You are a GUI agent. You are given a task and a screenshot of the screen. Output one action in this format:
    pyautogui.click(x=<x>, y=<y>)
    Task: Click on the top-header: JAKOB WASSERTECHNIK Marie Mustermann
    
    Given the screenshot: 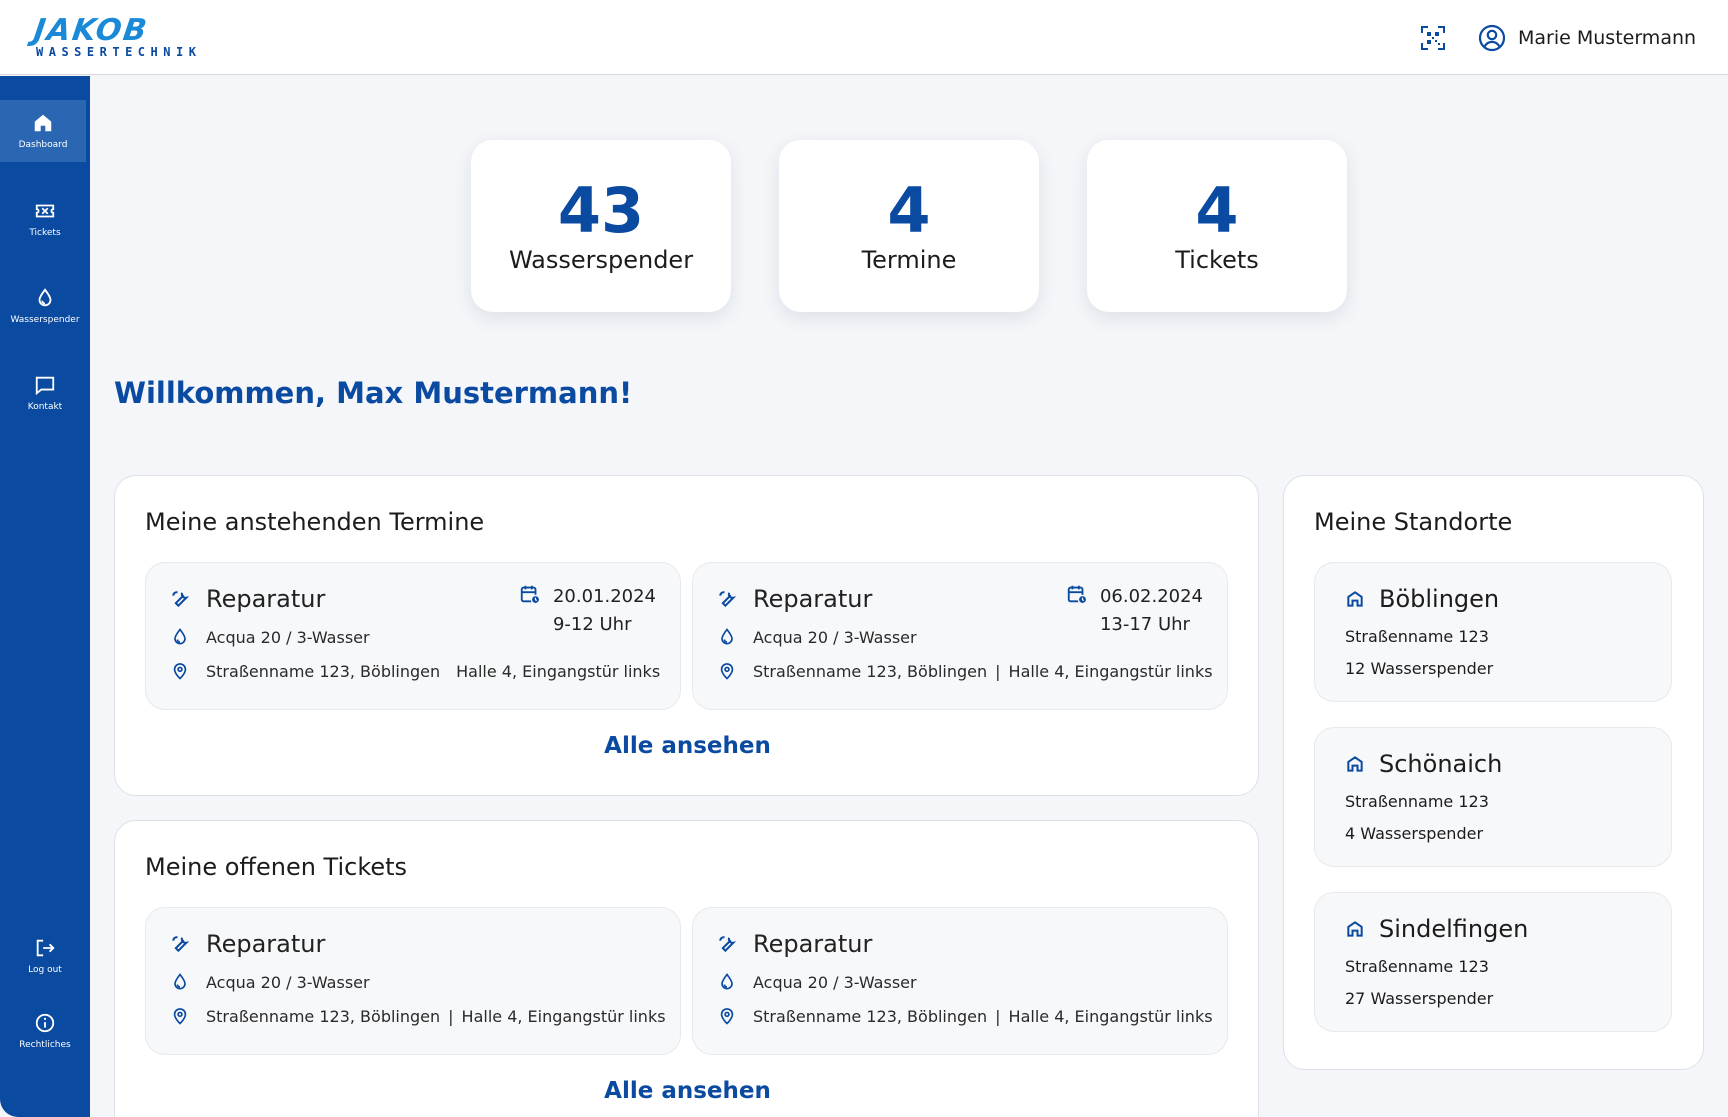 What is the action you would take?
    pyautogui.click(x=864, y=37)
    